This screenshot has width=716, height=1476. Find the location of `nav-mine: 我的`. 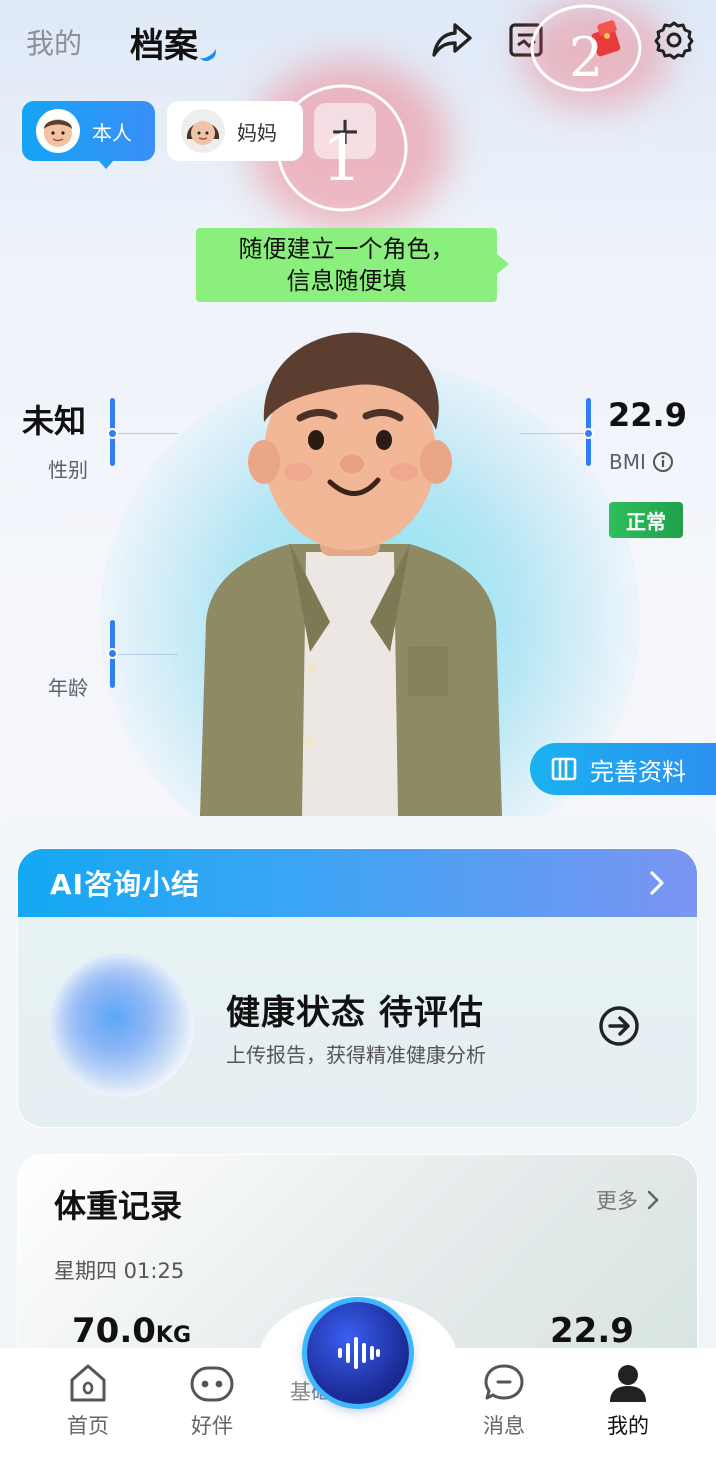

nav-mine: 我的 is located at coordinates (628, 1401).